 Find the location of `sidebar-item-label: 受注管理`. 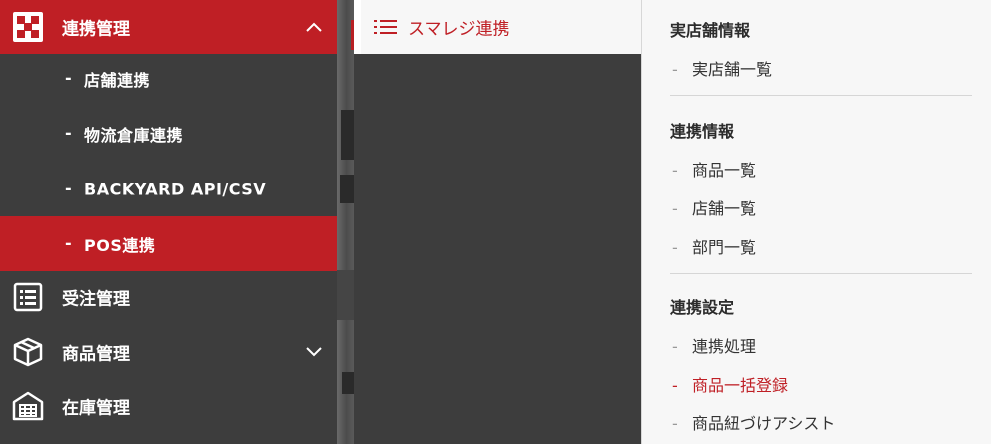

sidebar-item-label: 受注管理 is located at coordinates (96, 299).